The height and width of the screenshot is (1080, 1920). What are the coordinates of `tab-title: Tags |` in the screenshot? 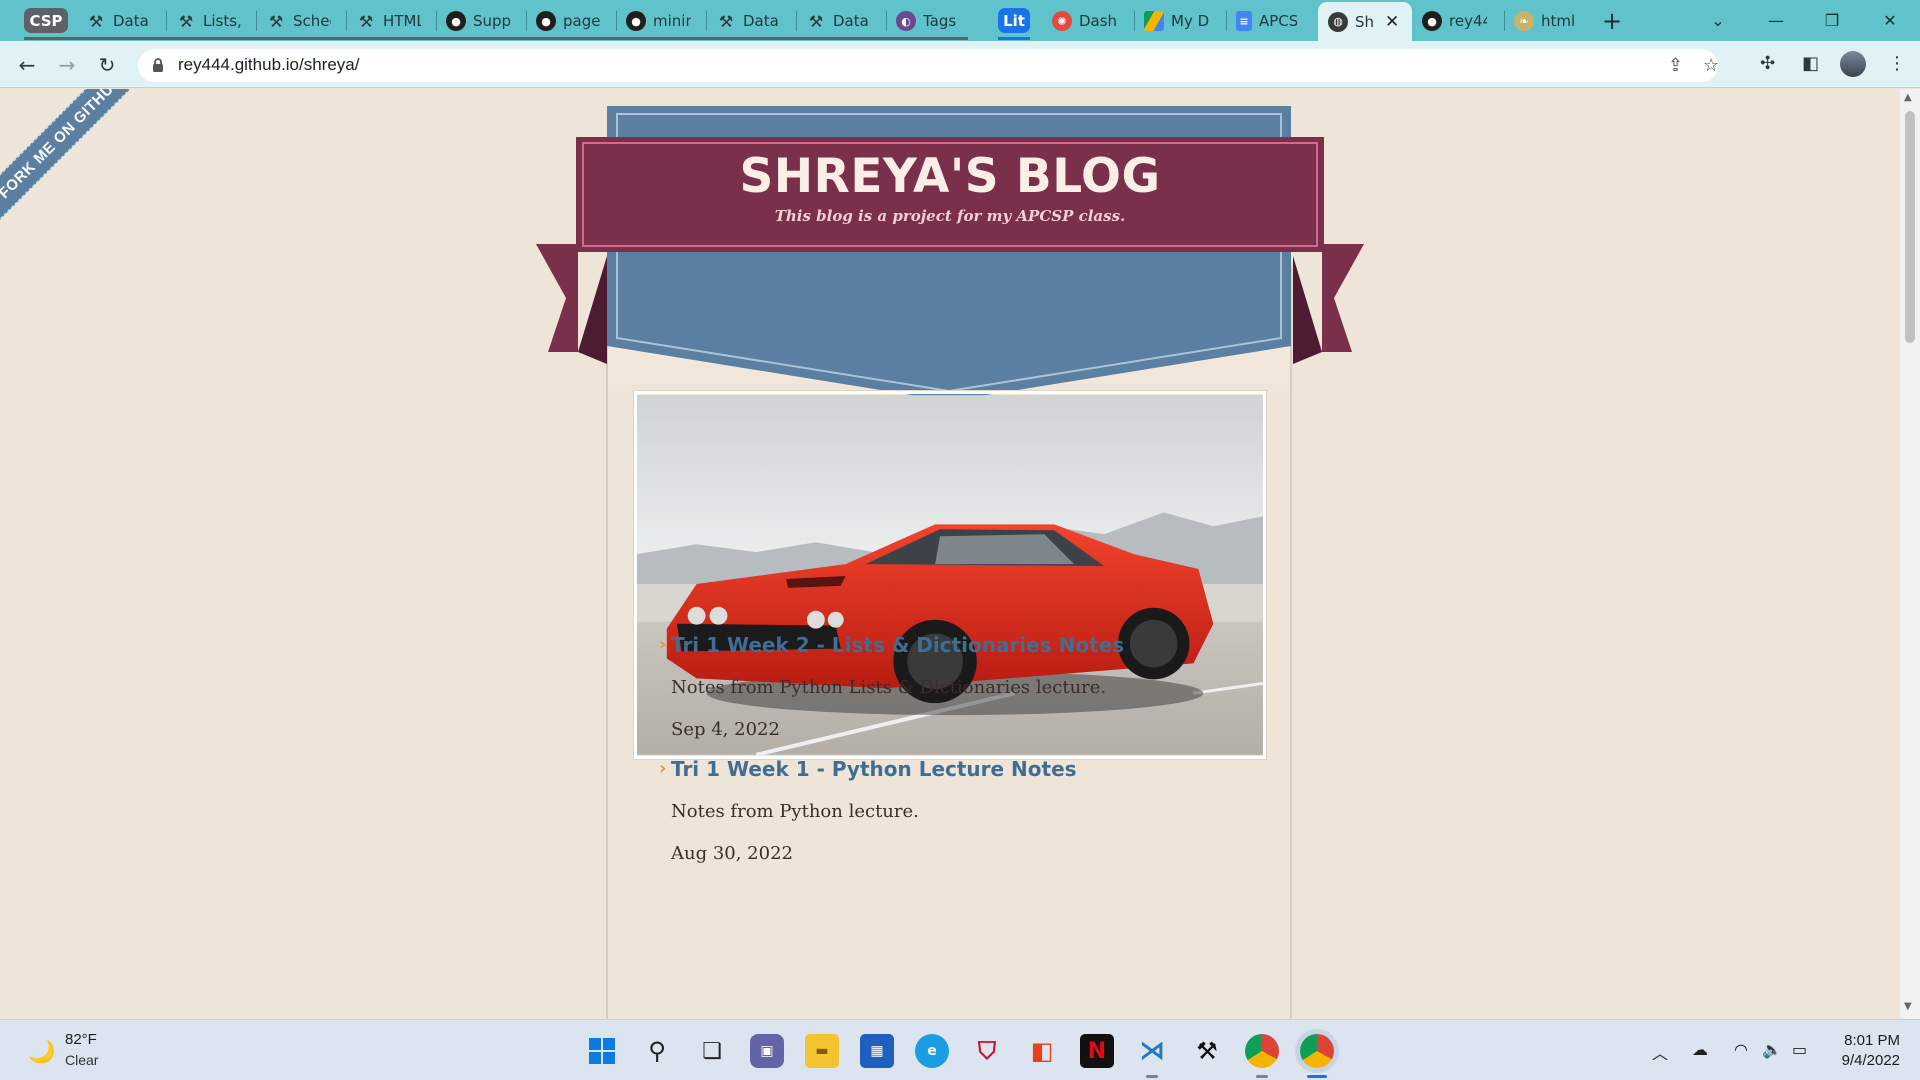 It's located at (942, 21).